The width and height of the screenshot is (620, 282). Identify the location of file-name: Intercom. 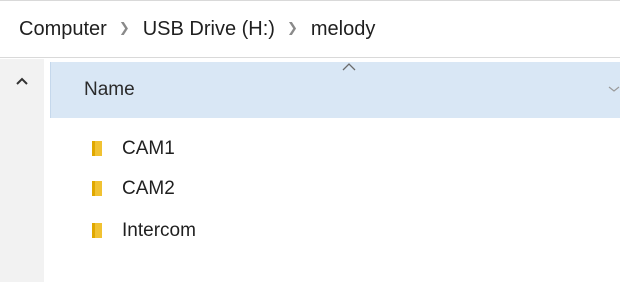
(159, 230).